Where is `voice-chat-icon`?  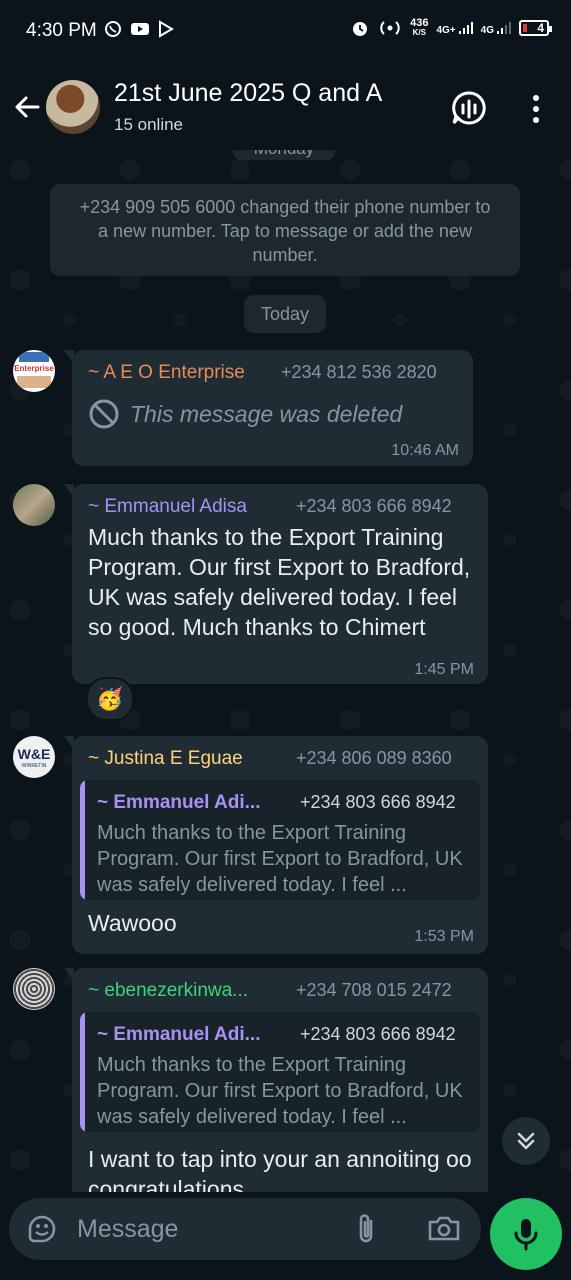 voice-chat-icon is located at coordinates (469, 108).